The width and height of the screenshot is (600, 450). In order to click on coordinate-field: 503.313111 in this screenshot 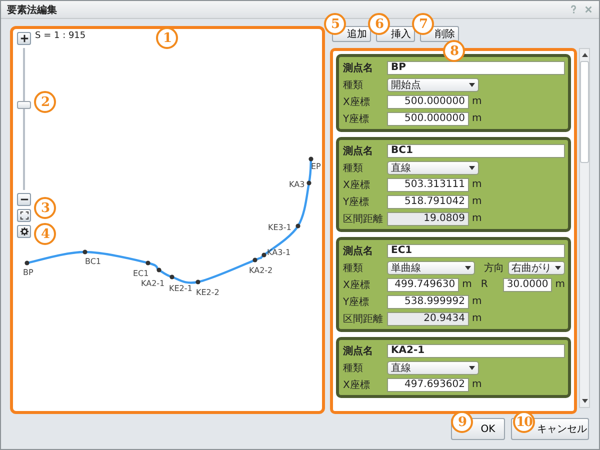, I will do `click(428, 185)`.